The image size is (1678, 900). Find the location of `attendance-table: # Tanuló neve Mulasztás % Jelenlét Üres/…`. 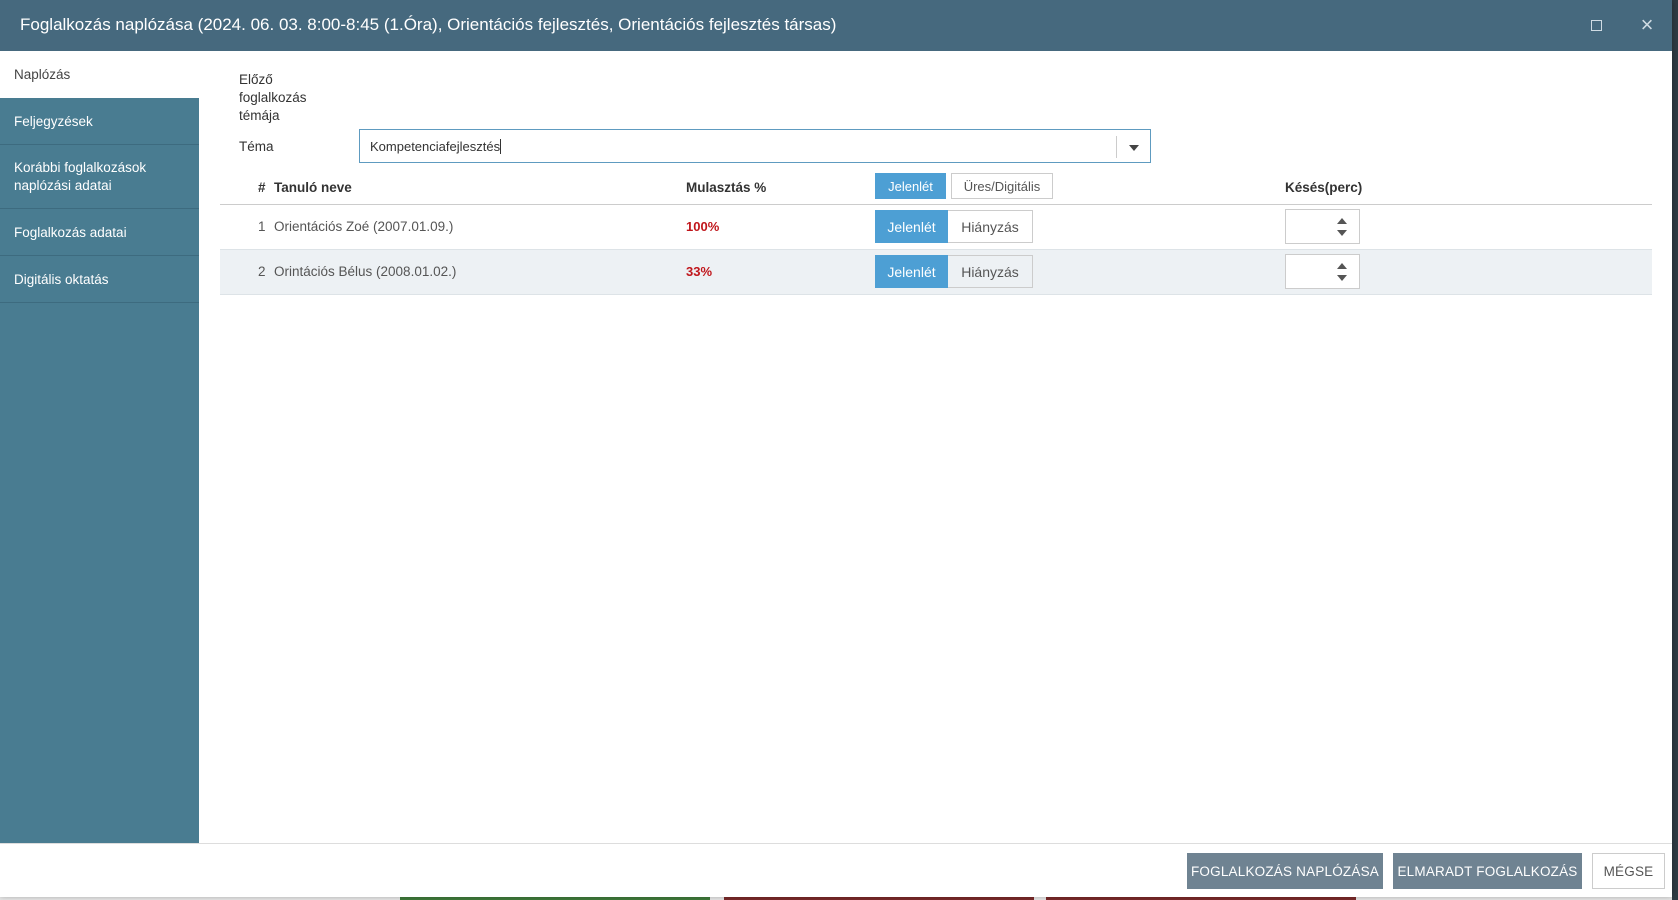

attendance-table: # Tanuló neve Mulasztás % Jelenlét Üres/… is located at coordinates (936, 232).